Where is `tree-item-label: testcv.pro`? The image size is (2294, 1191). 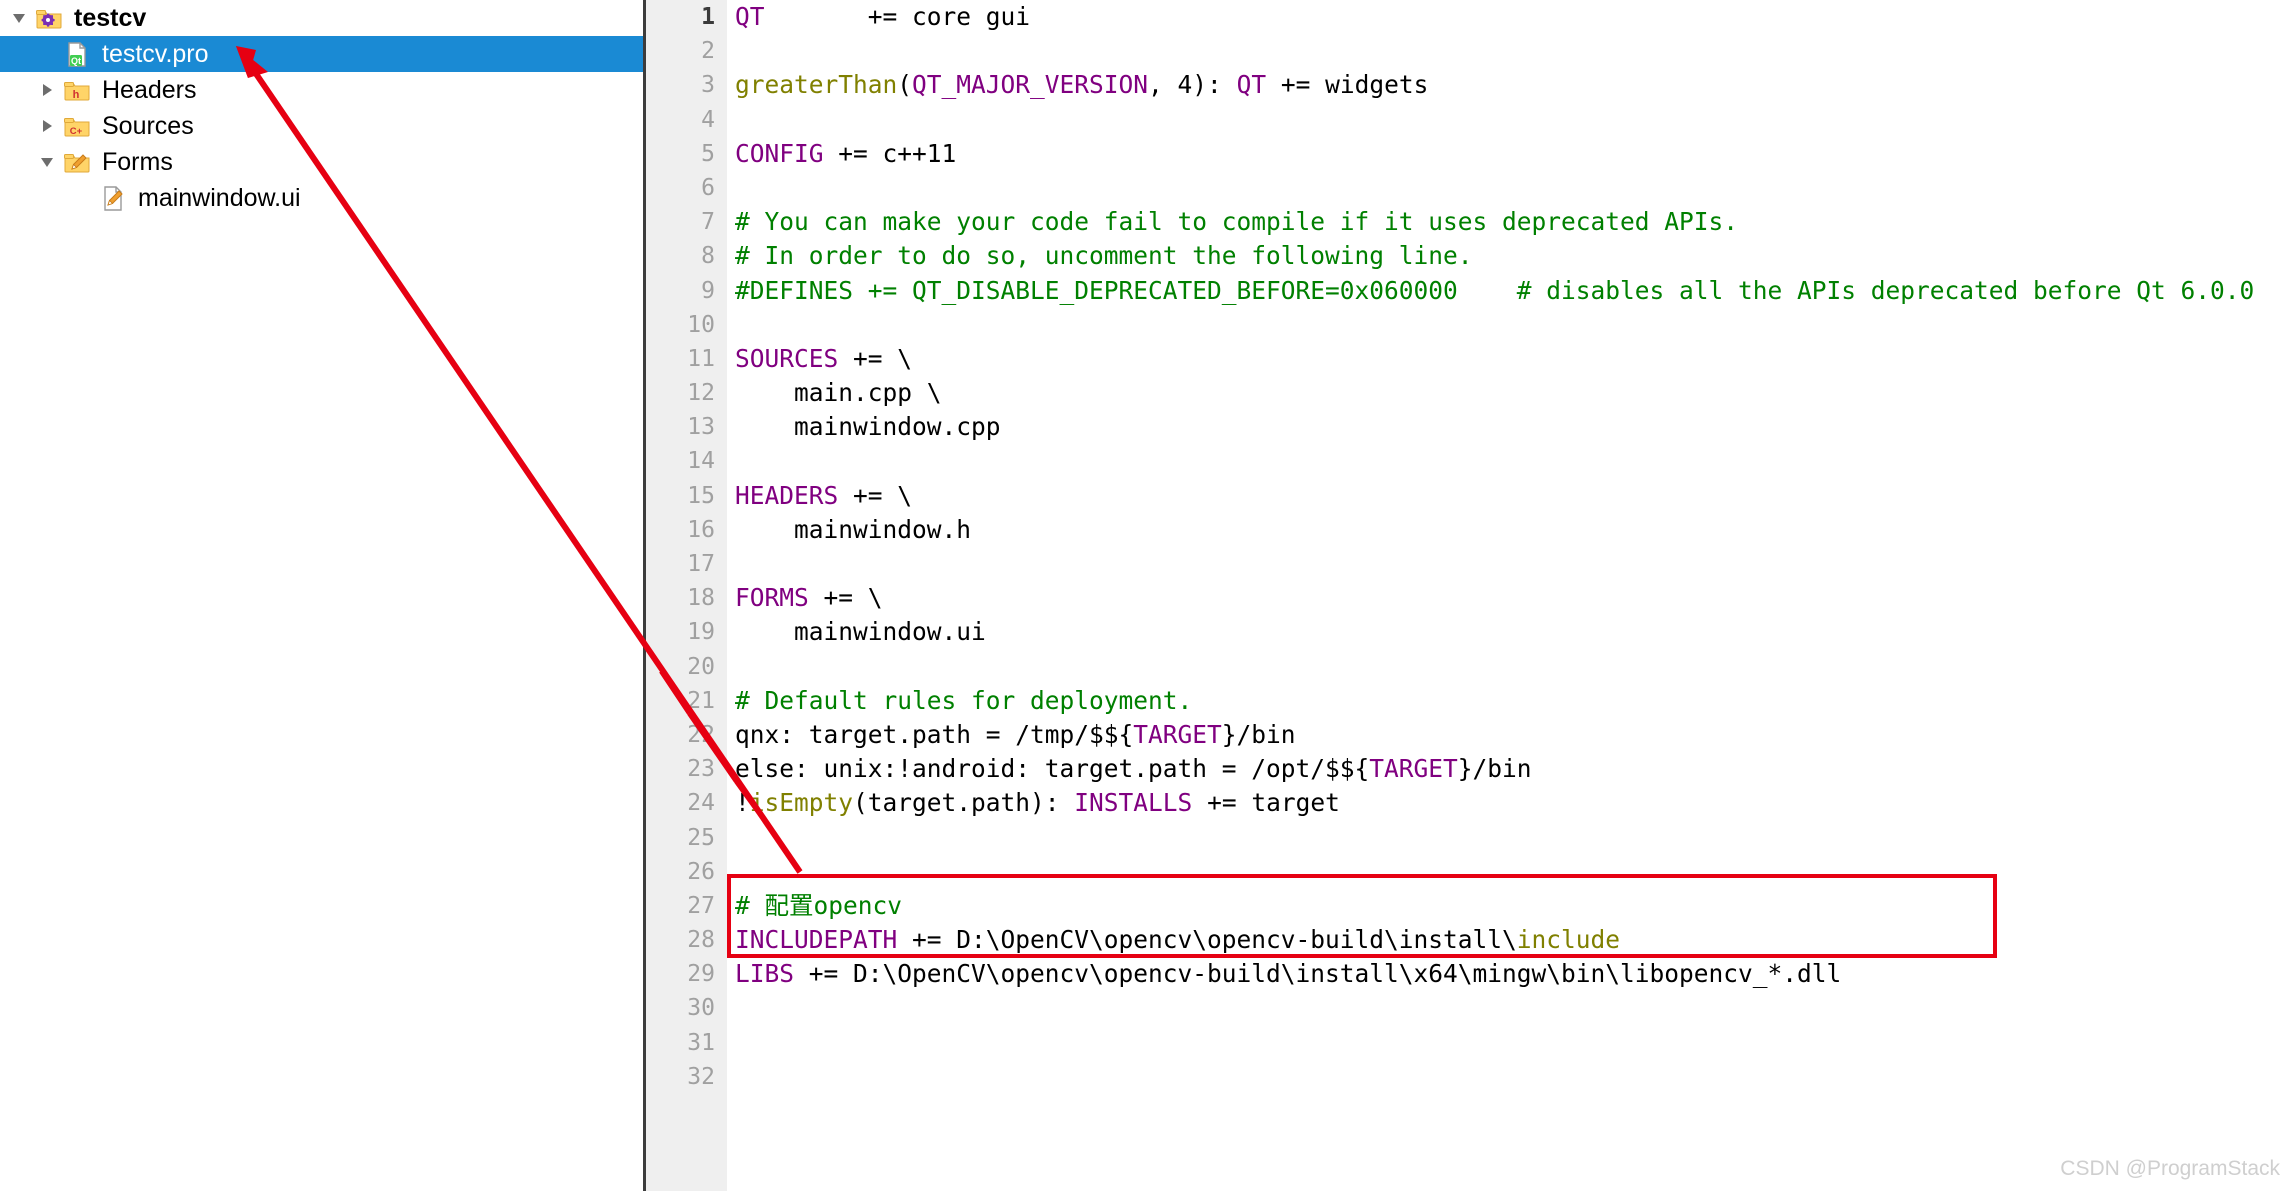
tree-item-label: testcv.pro is located at coordinates (155, 53).